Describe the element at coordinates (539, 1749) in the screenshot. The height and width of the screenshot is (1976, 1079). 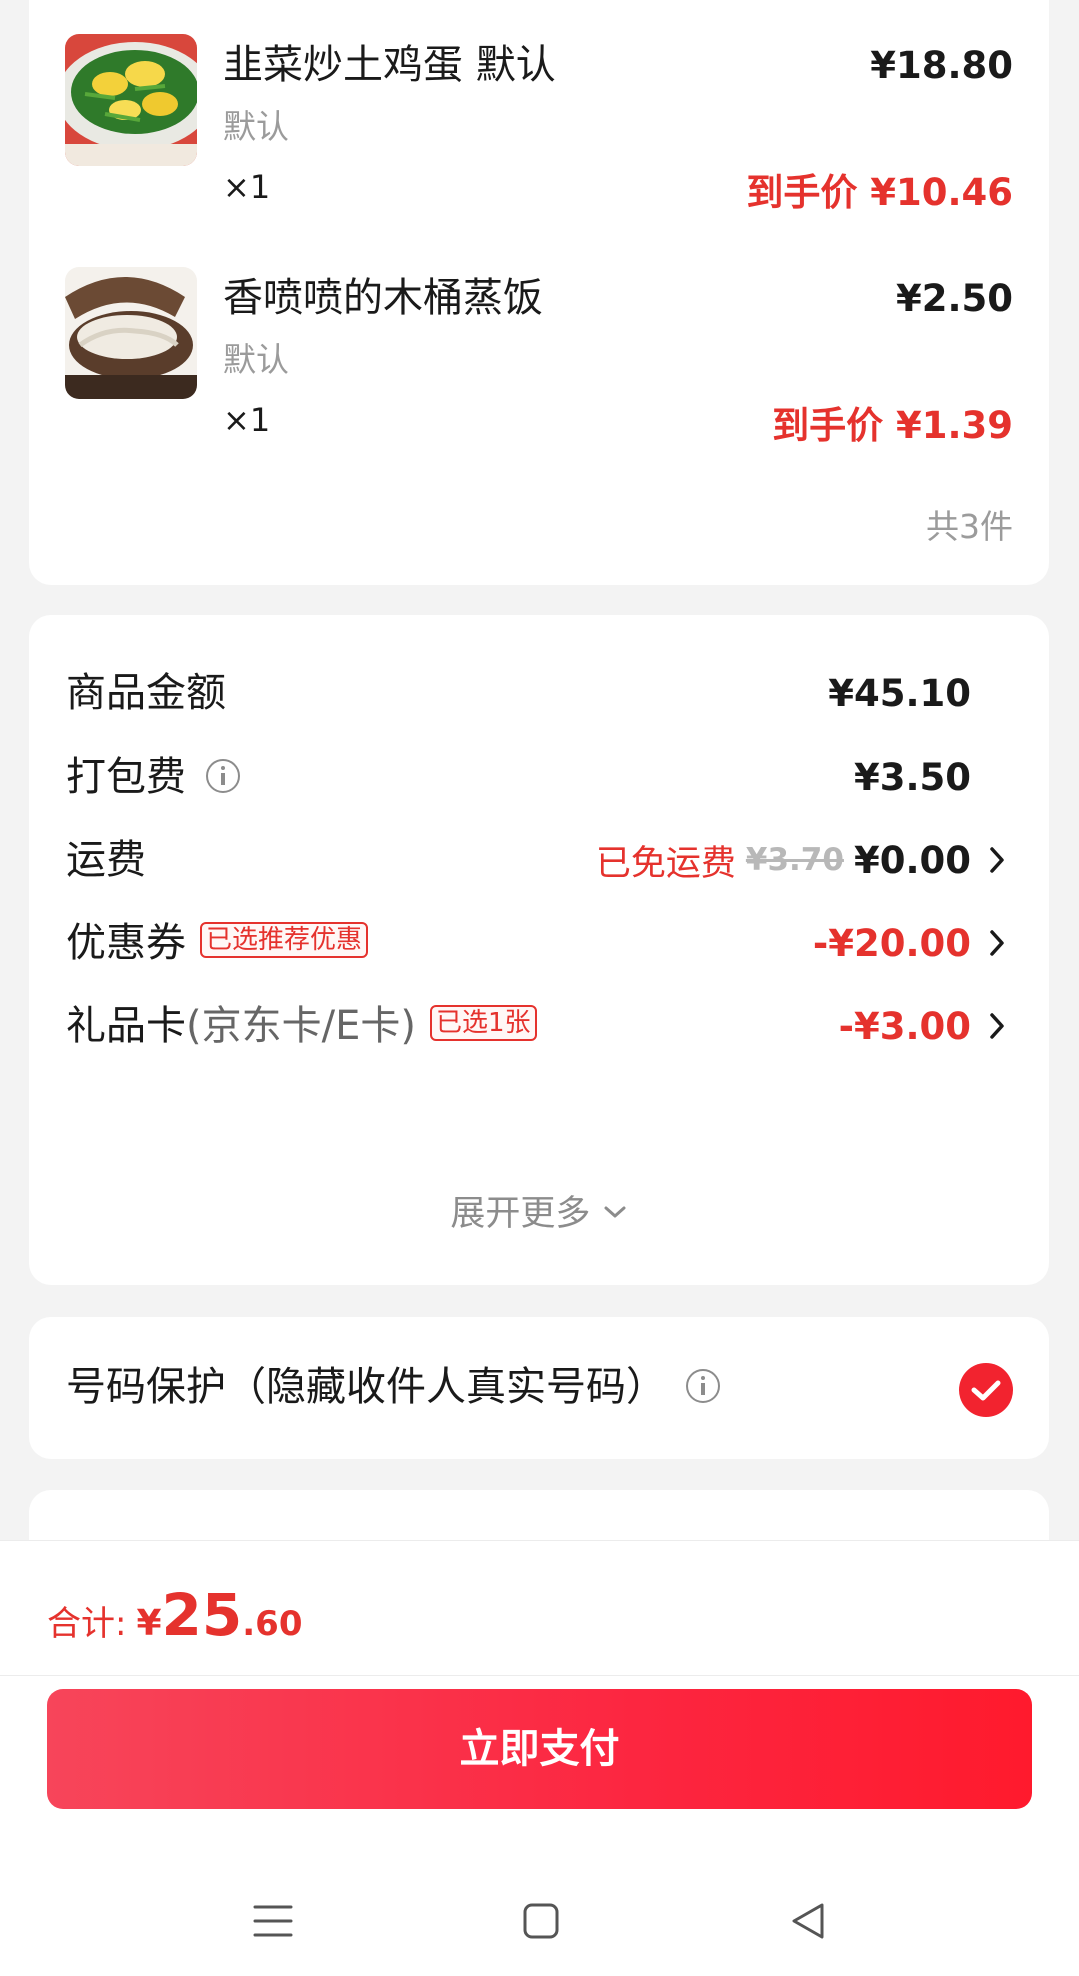
I see `pay-now-button: 立即支付` at that location.